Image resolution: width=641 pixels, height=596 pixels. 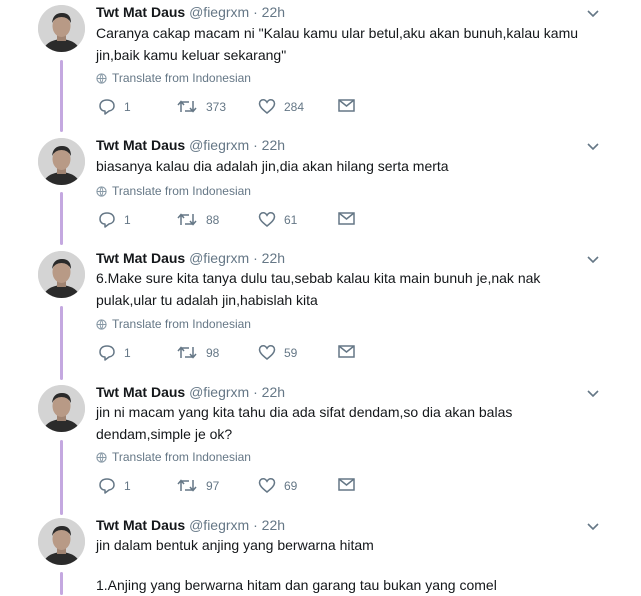 What do you see at coordinates (233, 221) in the screenshot?
I see `tweet-actions: 1 88 61` at bounding box center [233, 221].